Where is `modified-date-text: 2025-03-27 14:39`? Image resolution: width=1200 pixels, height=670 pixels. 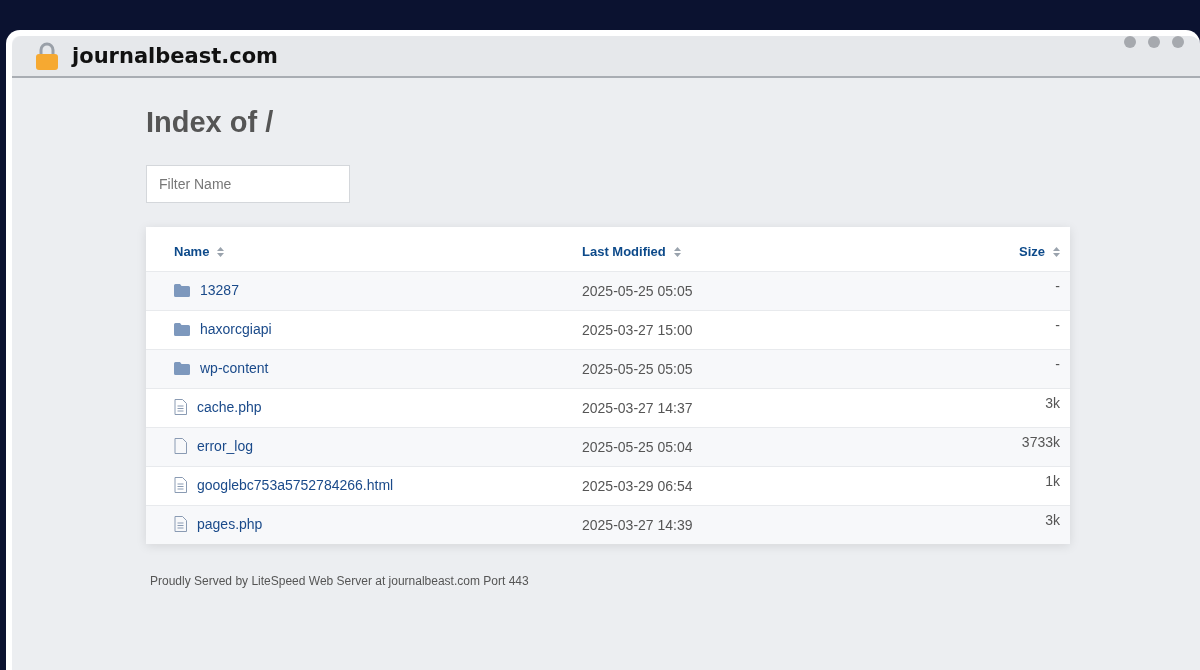
modified-date-text: 2025-03-27 14:39 is located at coordinates (637, 525).